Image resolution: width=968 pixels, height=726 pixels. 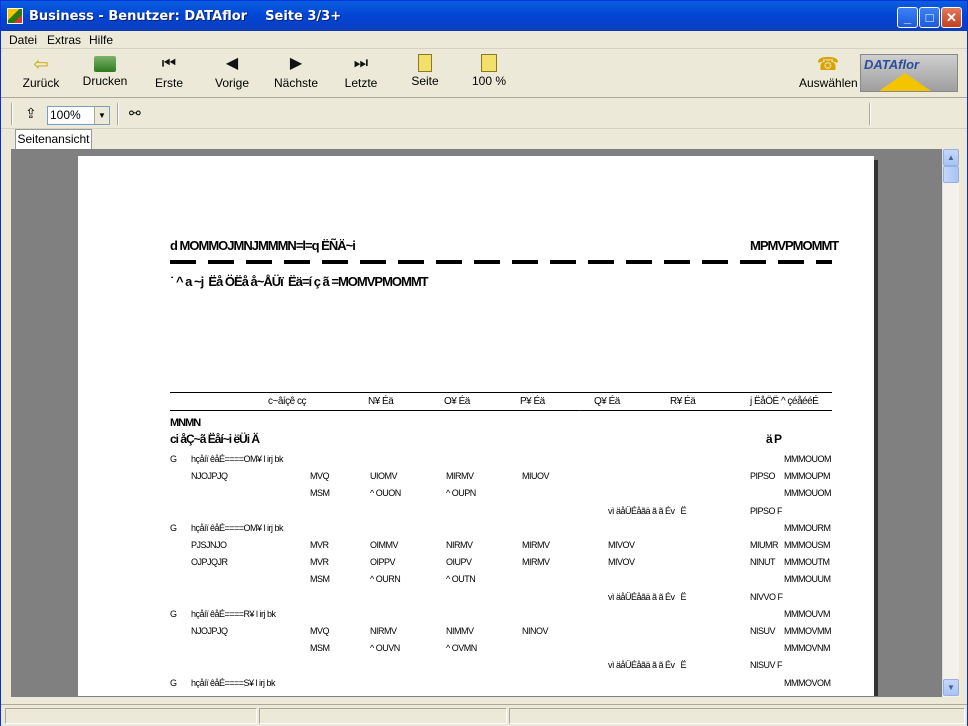 What do you see at coordinates (105, 64) in the screenshot?
I see `printer-icon` at bounding box center [105, 64].